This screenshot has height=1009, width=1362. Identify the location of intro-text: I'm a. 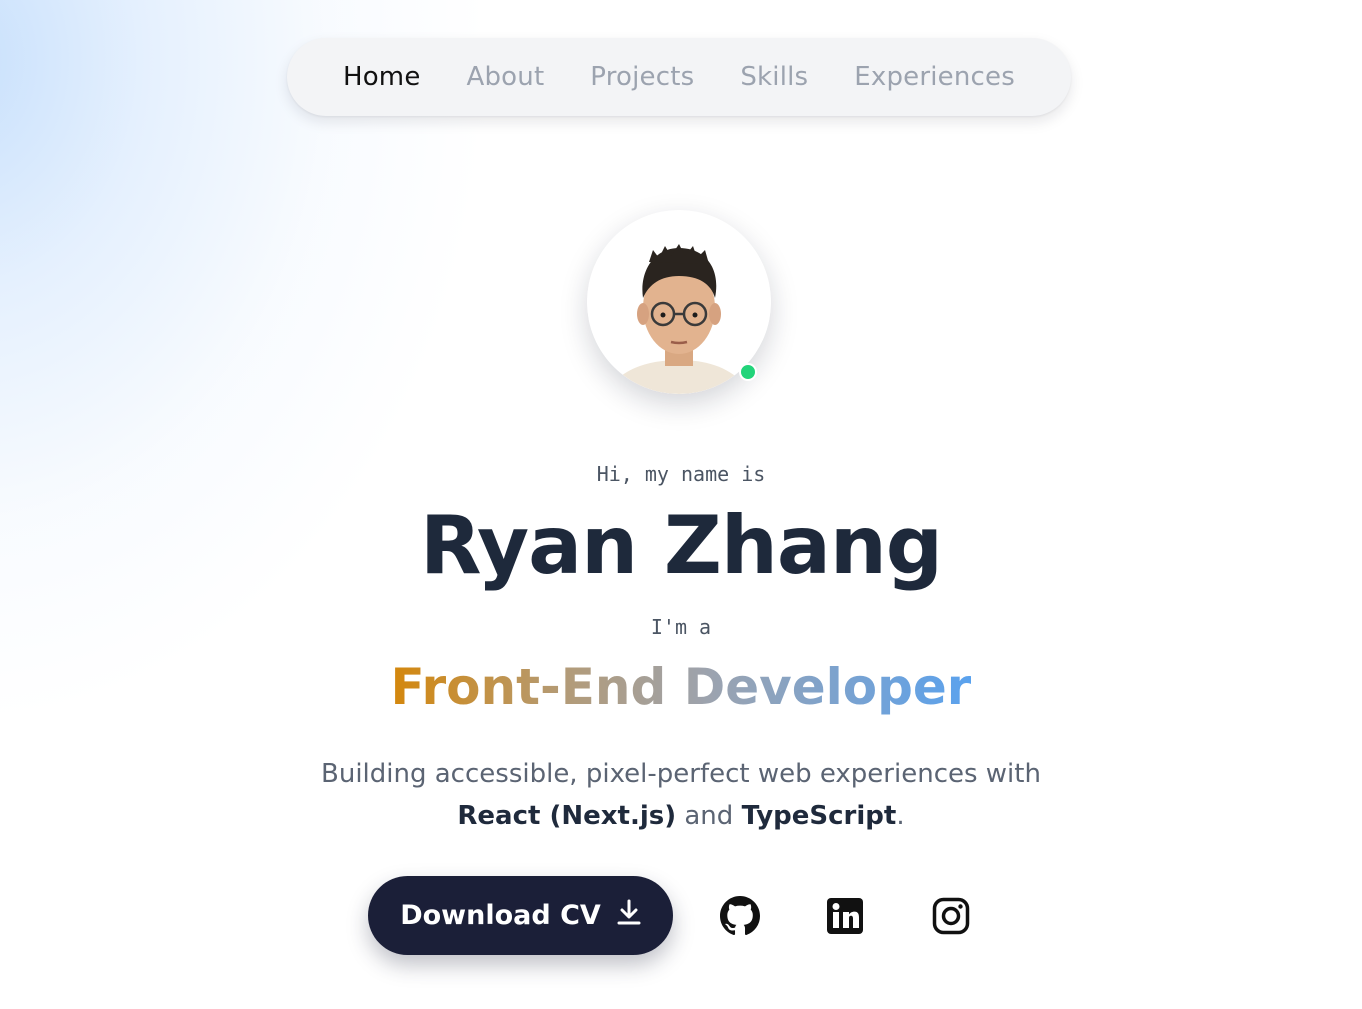
(681, 627).